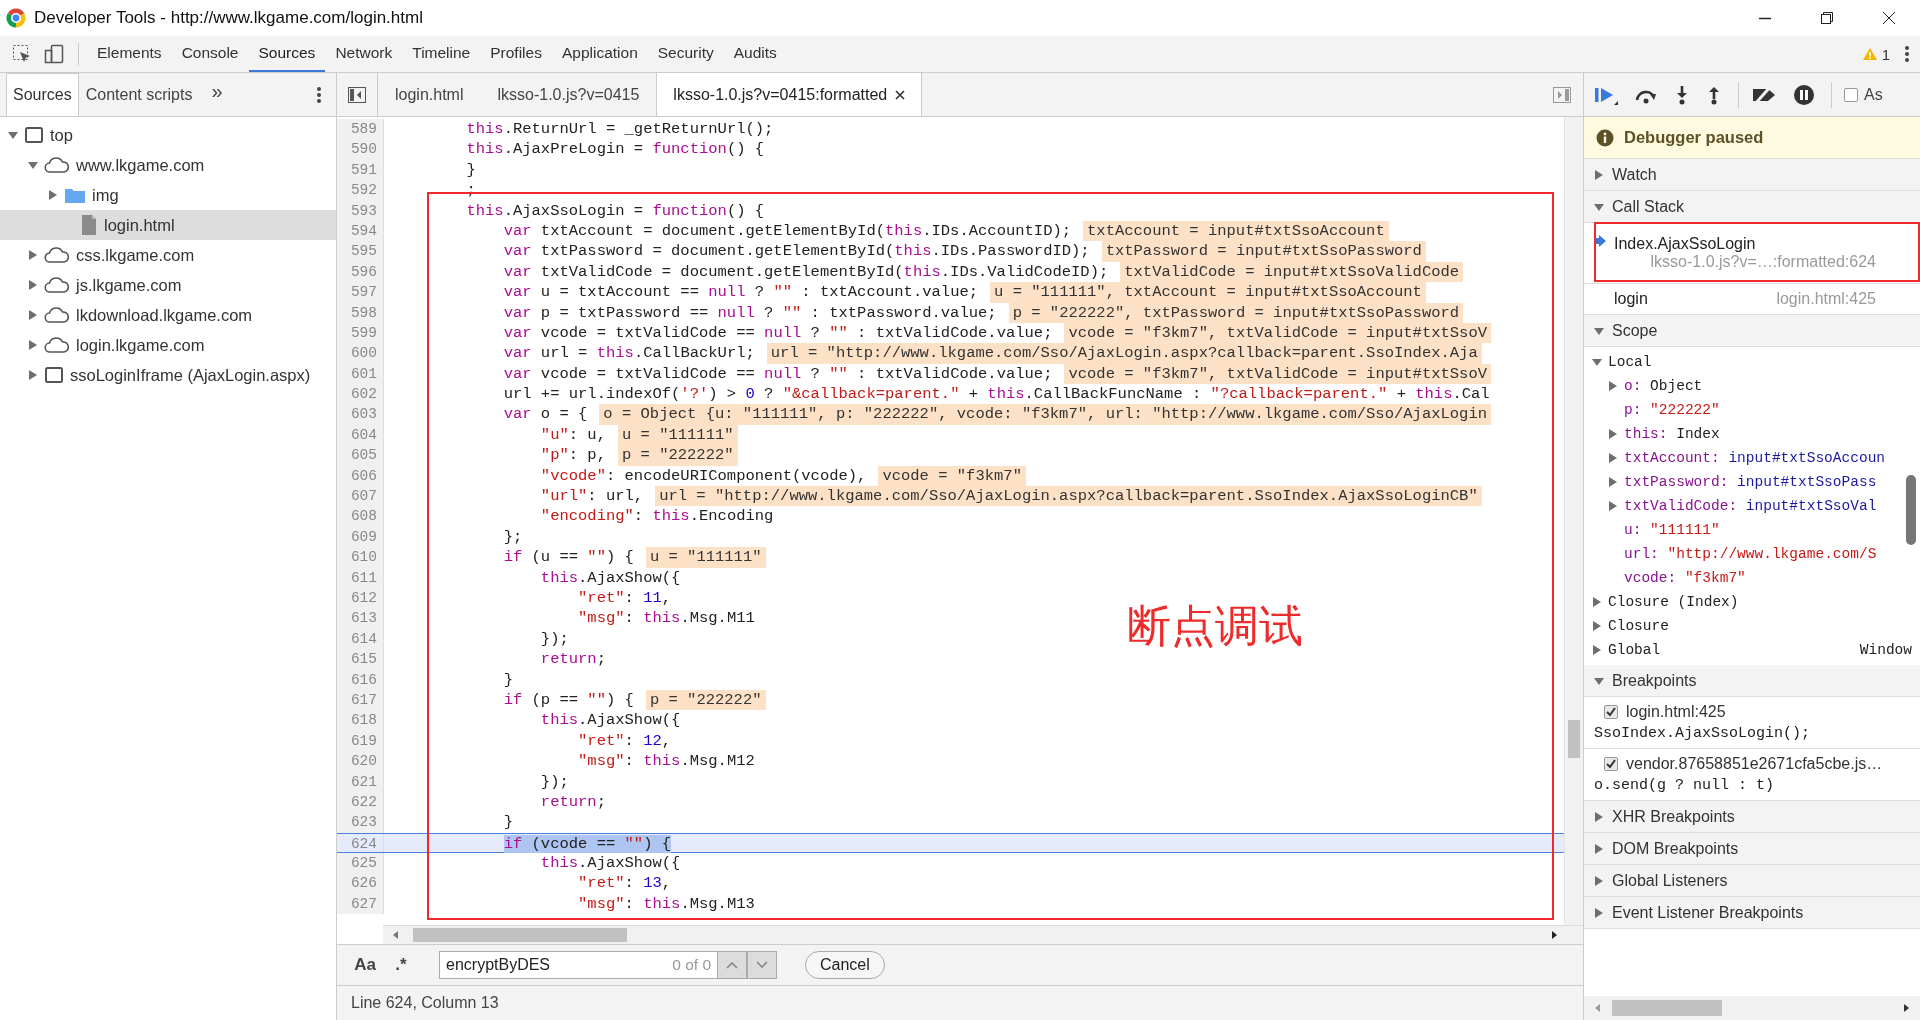 The width and height of the screenshot is (1920, 1020). I want to click on section-header: Call Stack, so click(1752, 207).